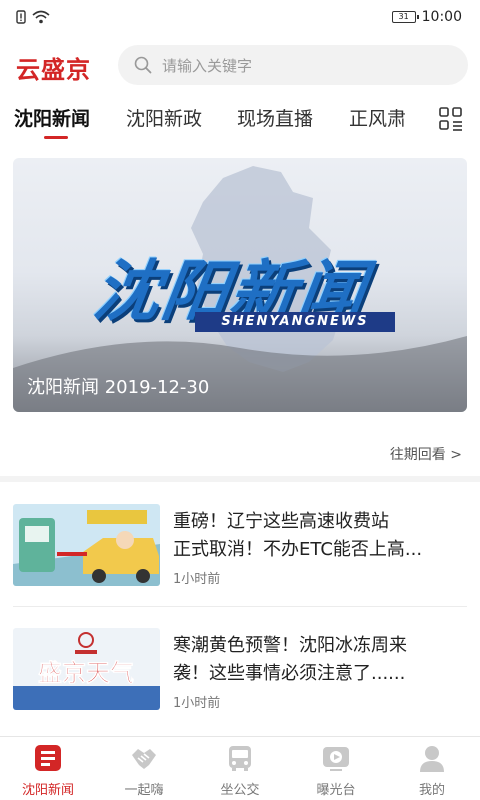 Image resolution: width=480 pixels, height=800 pixels. Describe the element at coordinates (290, 645) in the screenshot. I see `news-title-line: 寒潮黄色预警！沈阳冰冻周来` at that location.